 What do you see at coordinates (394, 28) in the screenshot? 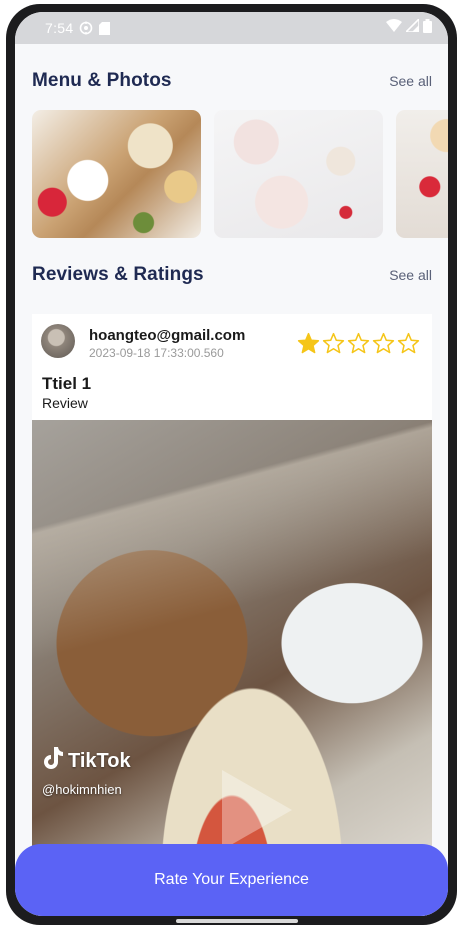
I see `wifi-icon` at bounding box center [394, 28].